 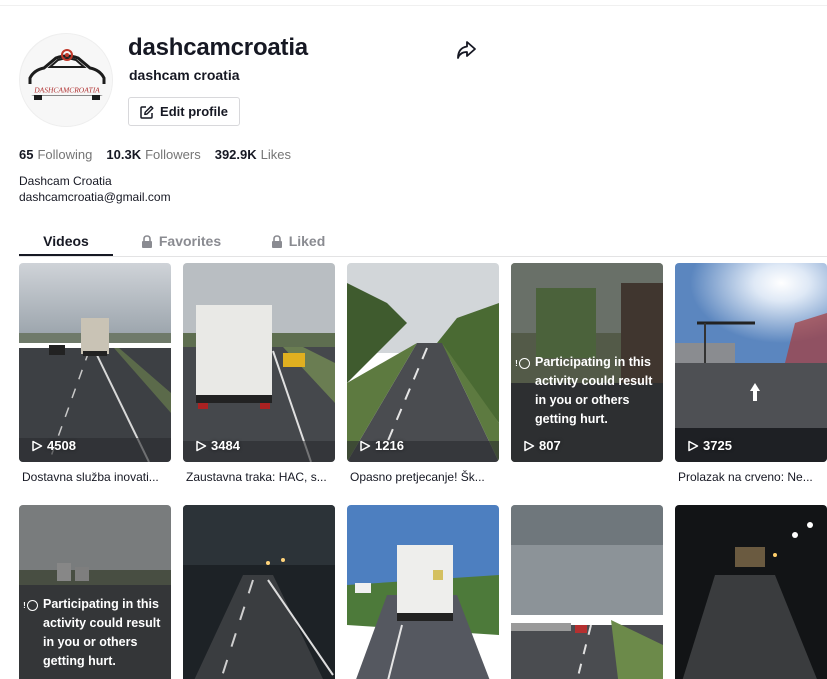 What do you see at coordinates (190, 241) in the screenshot?
I see `tab-favorites-label: Favorites` at bounding box center [190, 241].